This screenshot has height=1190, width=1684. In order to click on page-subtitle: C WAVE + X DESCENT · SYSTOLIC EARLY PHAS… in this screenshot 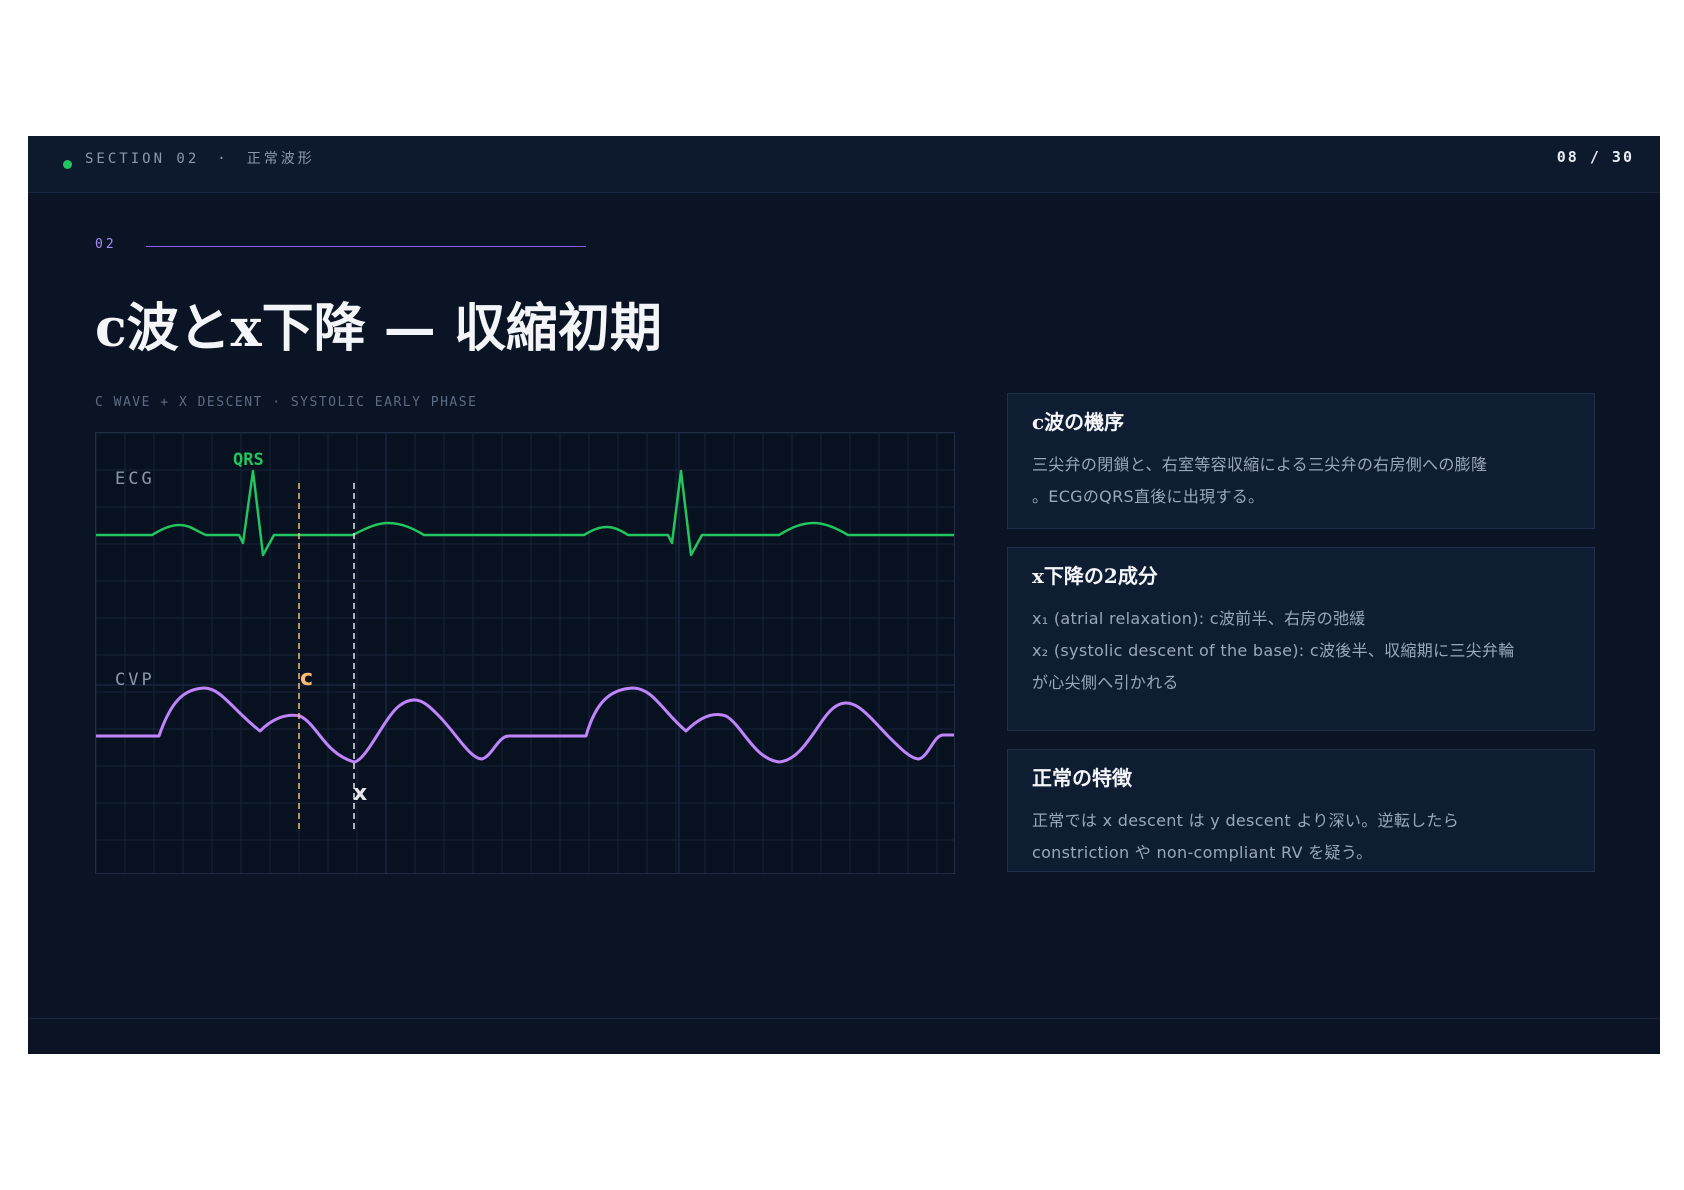, I will do `click(286, 402)`.